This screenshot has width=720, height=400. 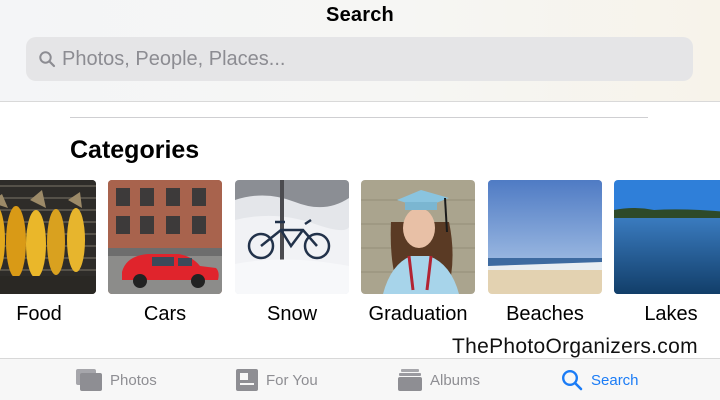 I want to click on page-title: Search, so click(x=360, y=15).